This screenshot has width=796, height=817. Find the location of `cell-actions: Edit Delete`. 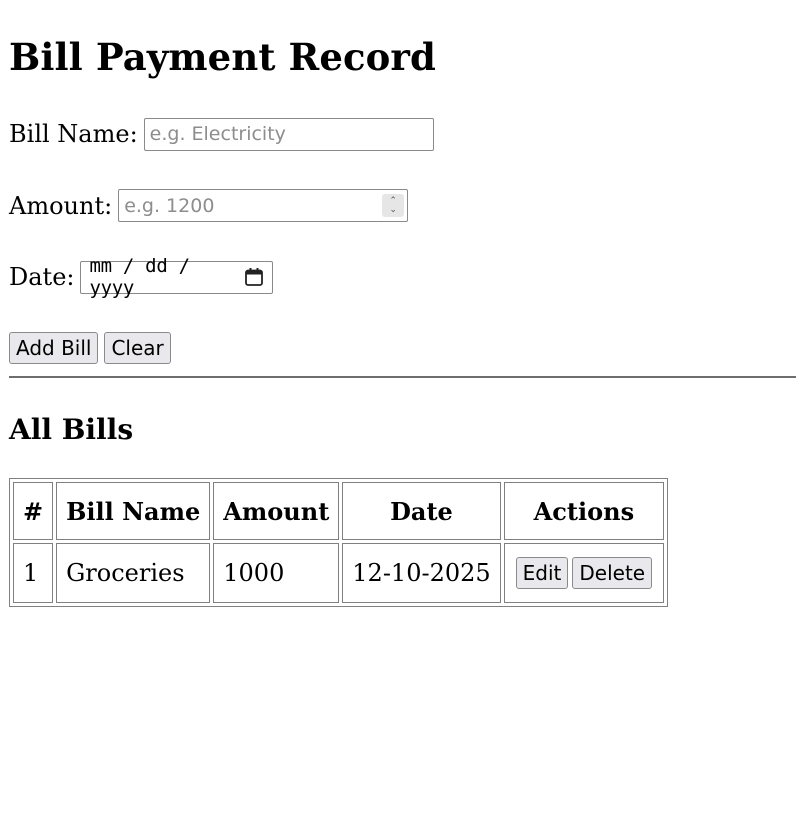

cell-actions: Edit Delete is located at coordinates (584, 573).